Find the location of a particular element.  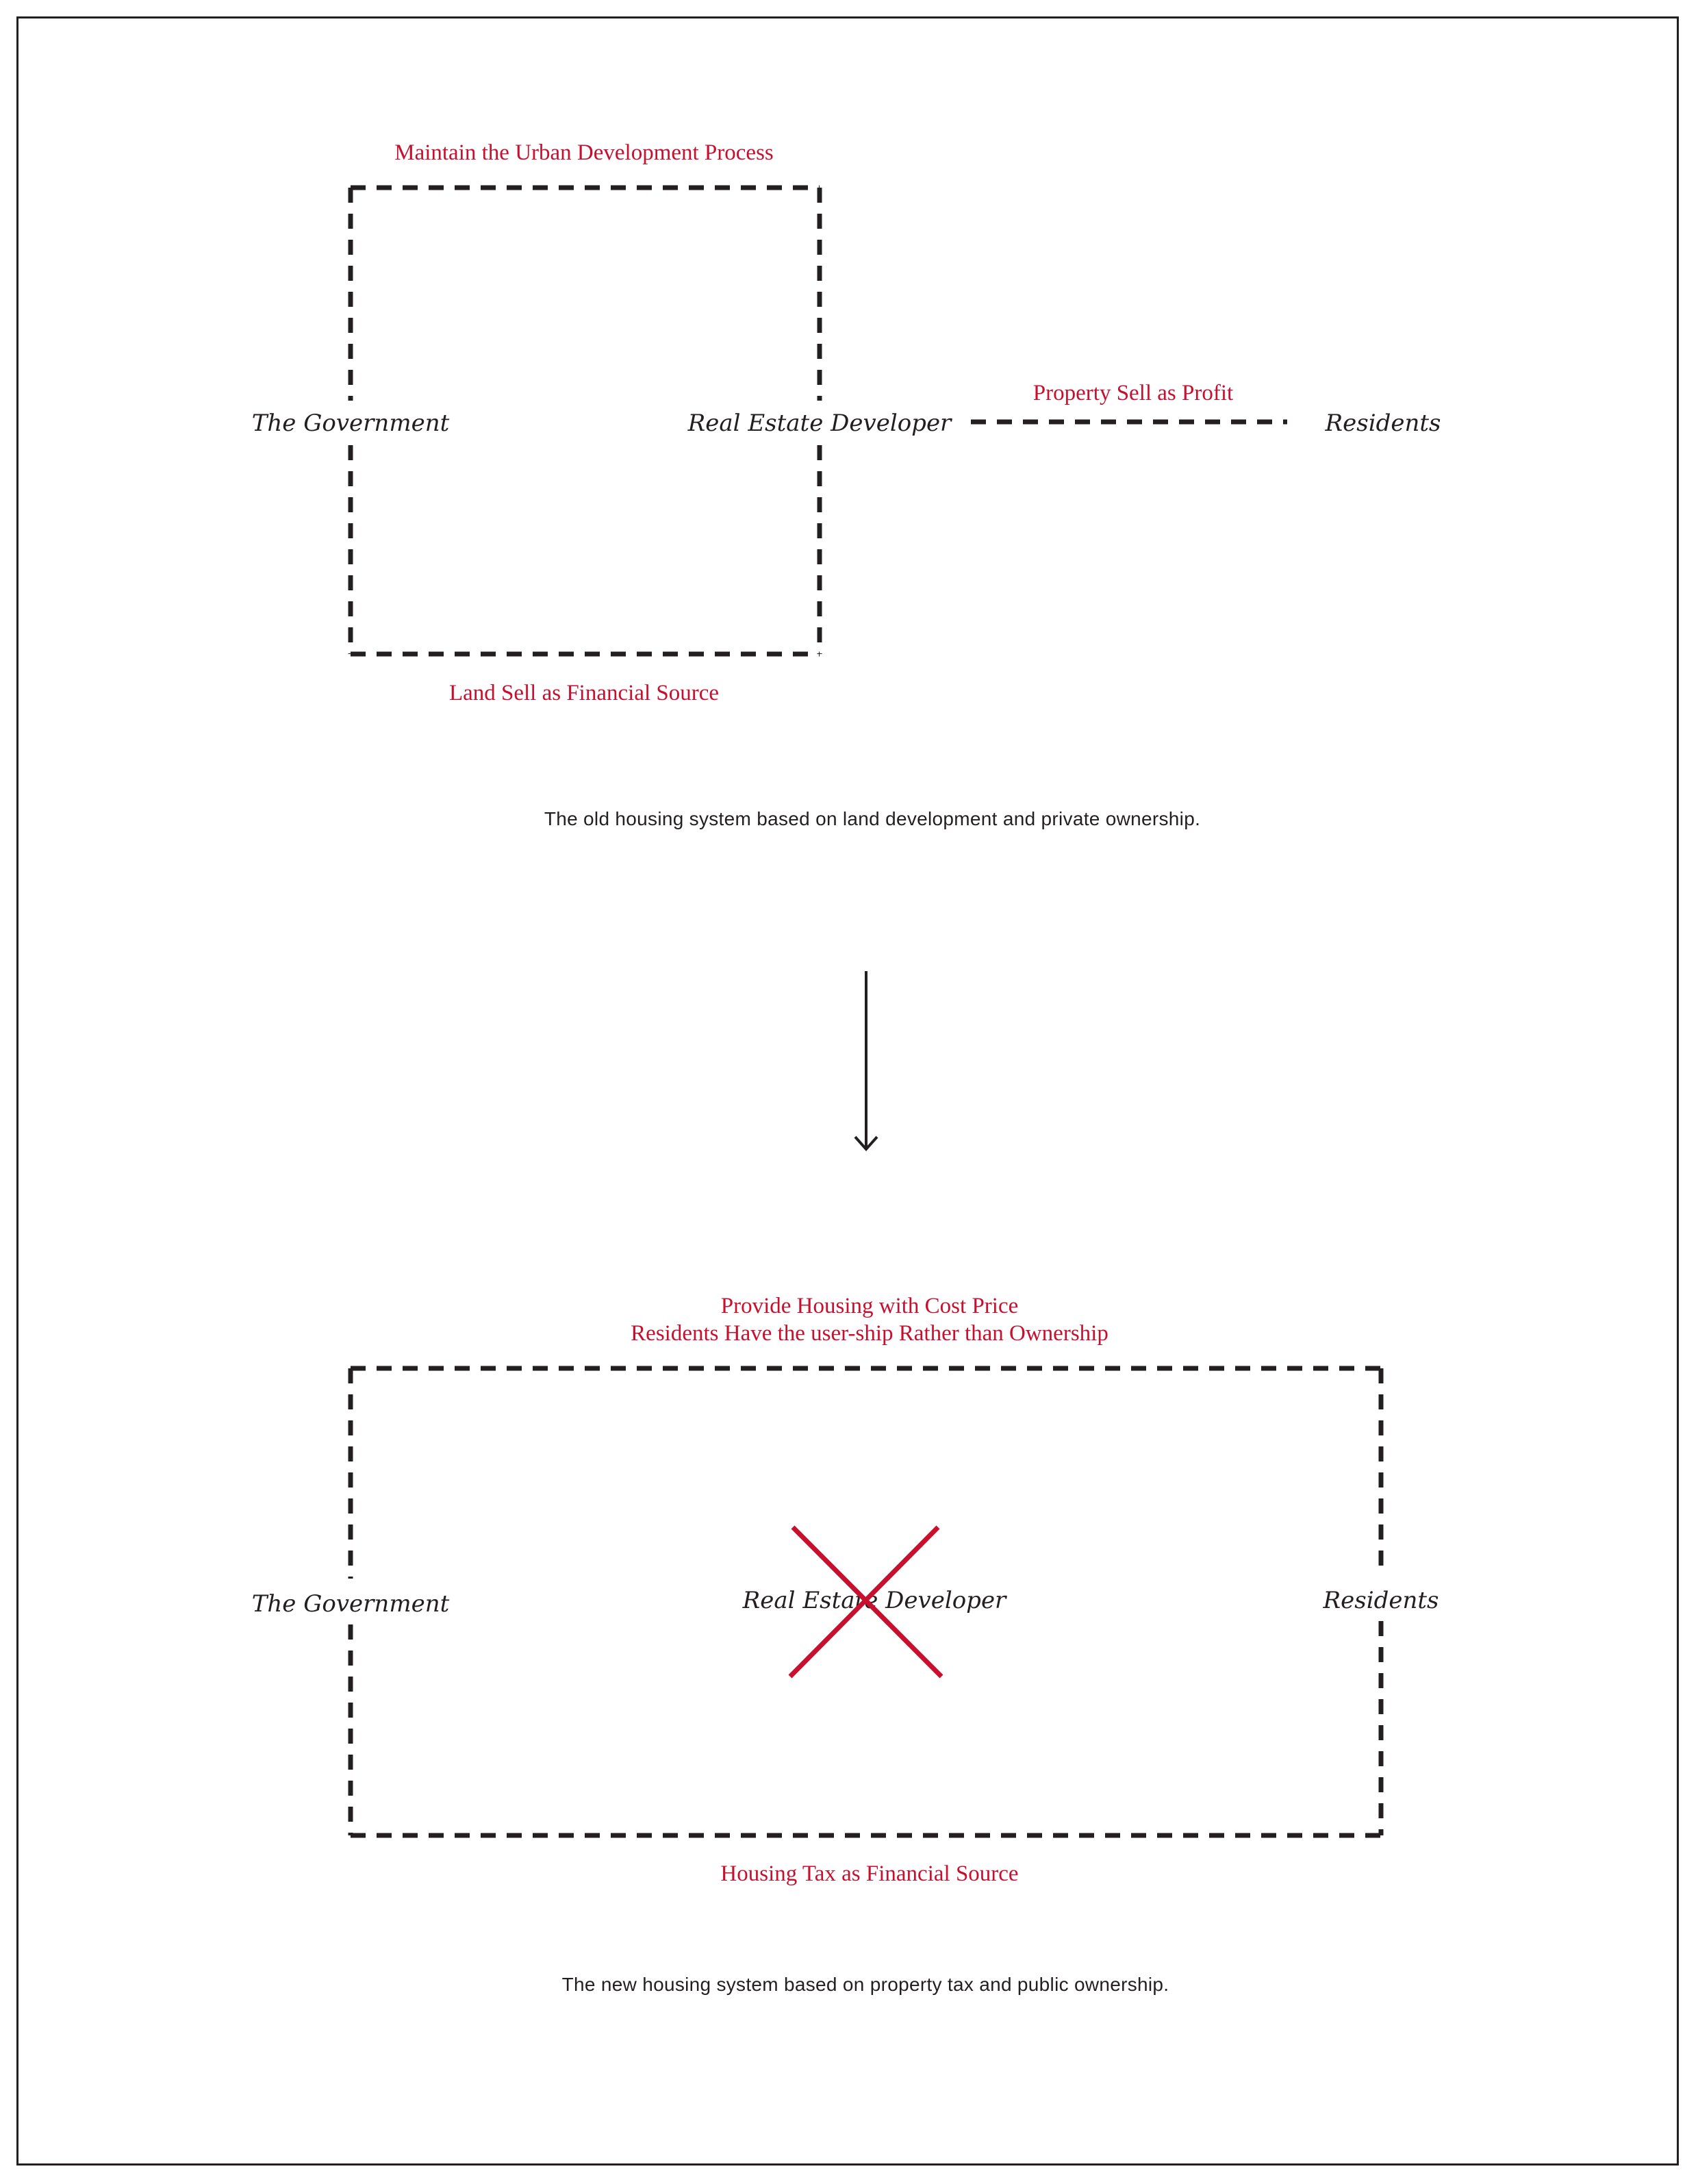

new-bottom-relation-label: Housing Tax as Financial Source is located at coordinates (869, 1873).